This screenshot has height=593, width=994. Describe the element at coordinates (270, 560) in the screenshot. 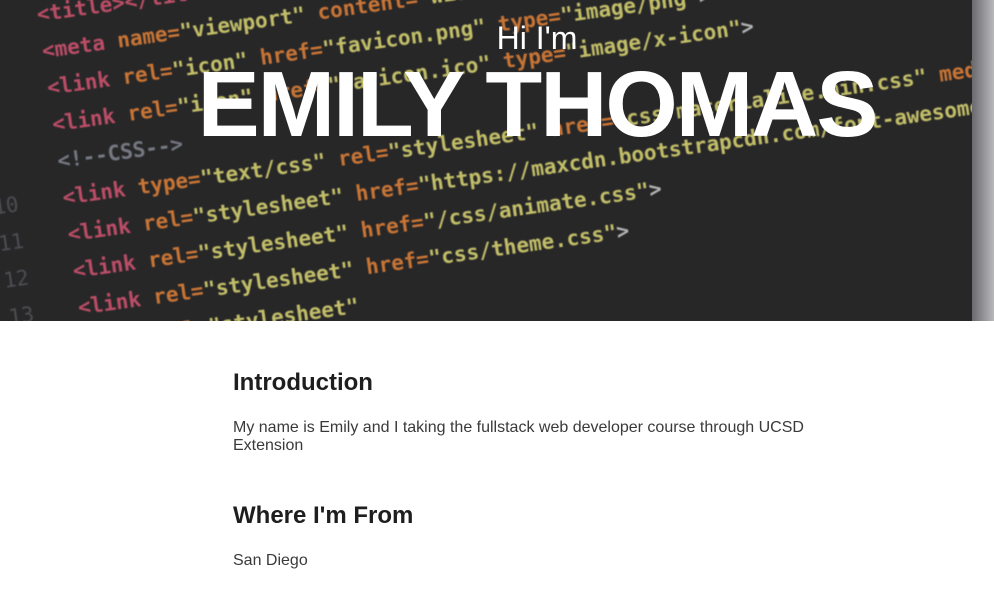

I see `where-from-text: San Diego` at that location.